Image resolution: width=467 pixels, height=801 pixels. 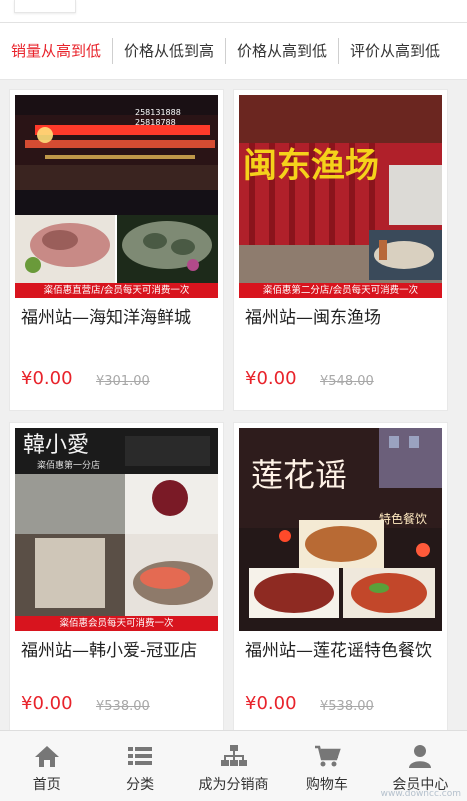 I want to click on product-name: 福州站—莲花谣特色餐饮, so click(x=342, y=651).